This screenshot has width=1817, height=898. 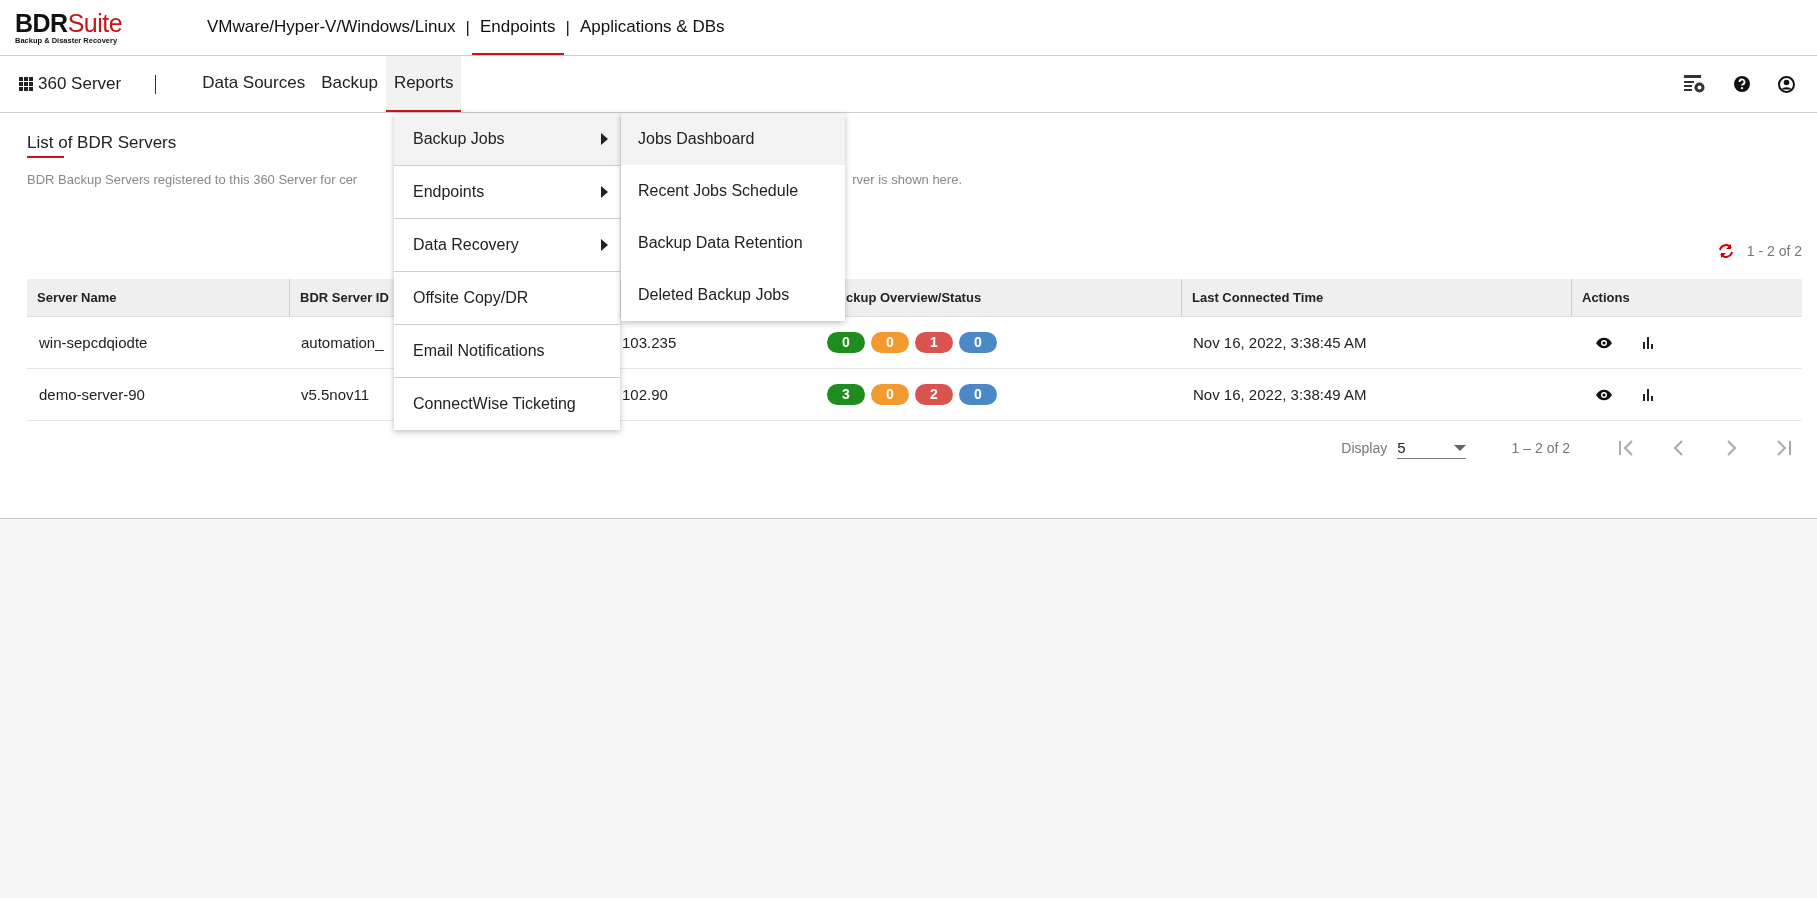 I want to click on refresh-icon, so click(x=1725, y=251).